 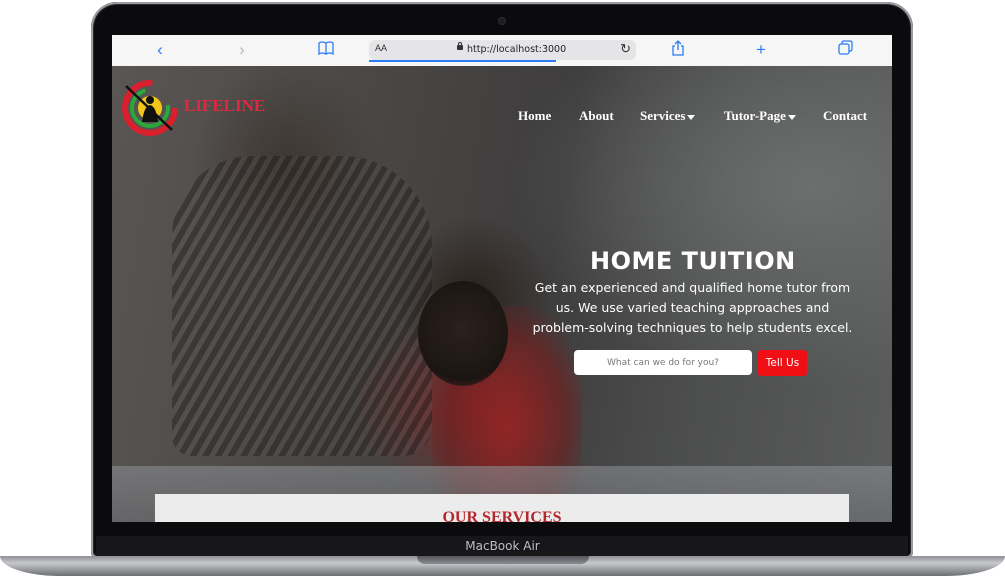 I want to click on webcam, so click(x=502, y=21).